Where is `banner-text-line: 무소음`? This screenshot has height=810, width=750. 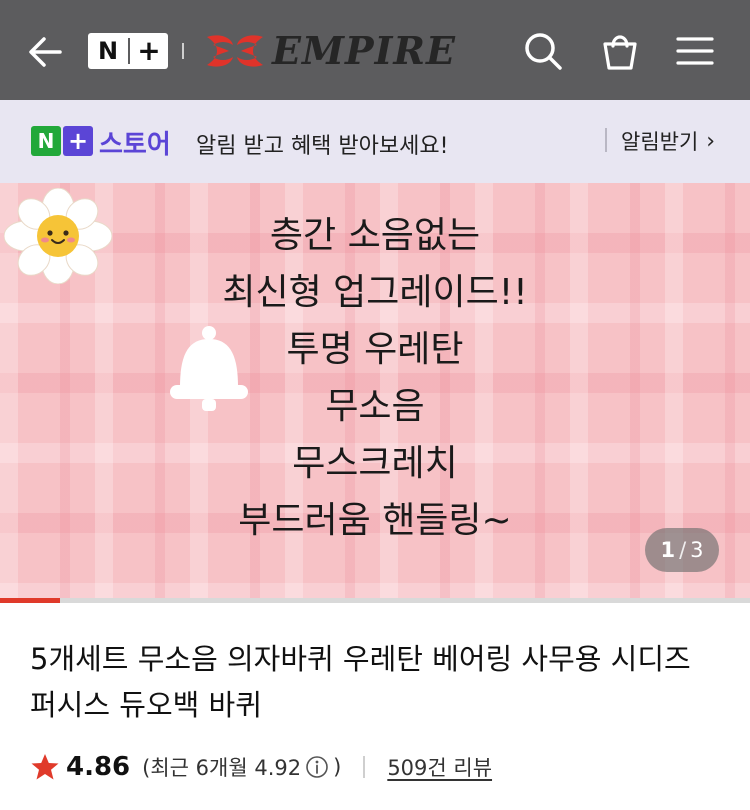
banner-text-line: 무소음 is located at coordinates (375, 406).